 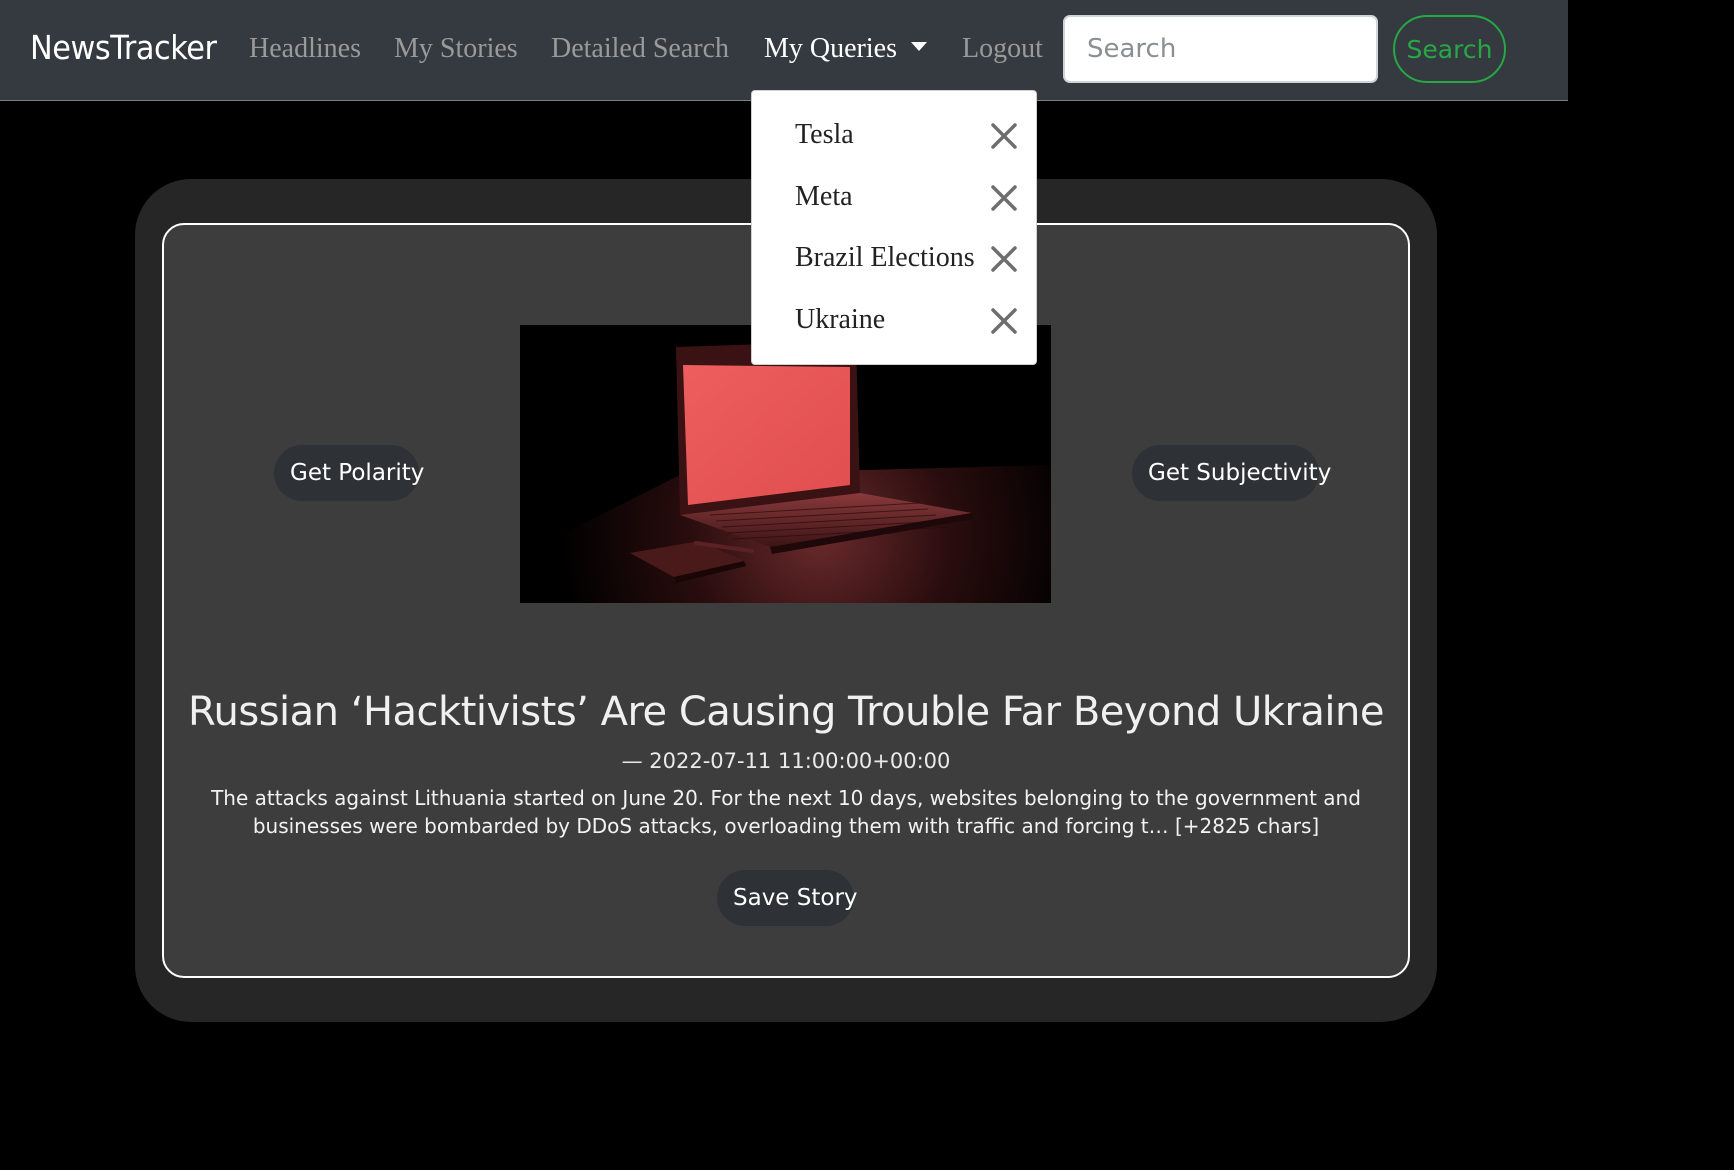 What do you see at coordinates (824, 197) in the screenshot?
I see `query-label: Meta` at bounding box center [824, 197].